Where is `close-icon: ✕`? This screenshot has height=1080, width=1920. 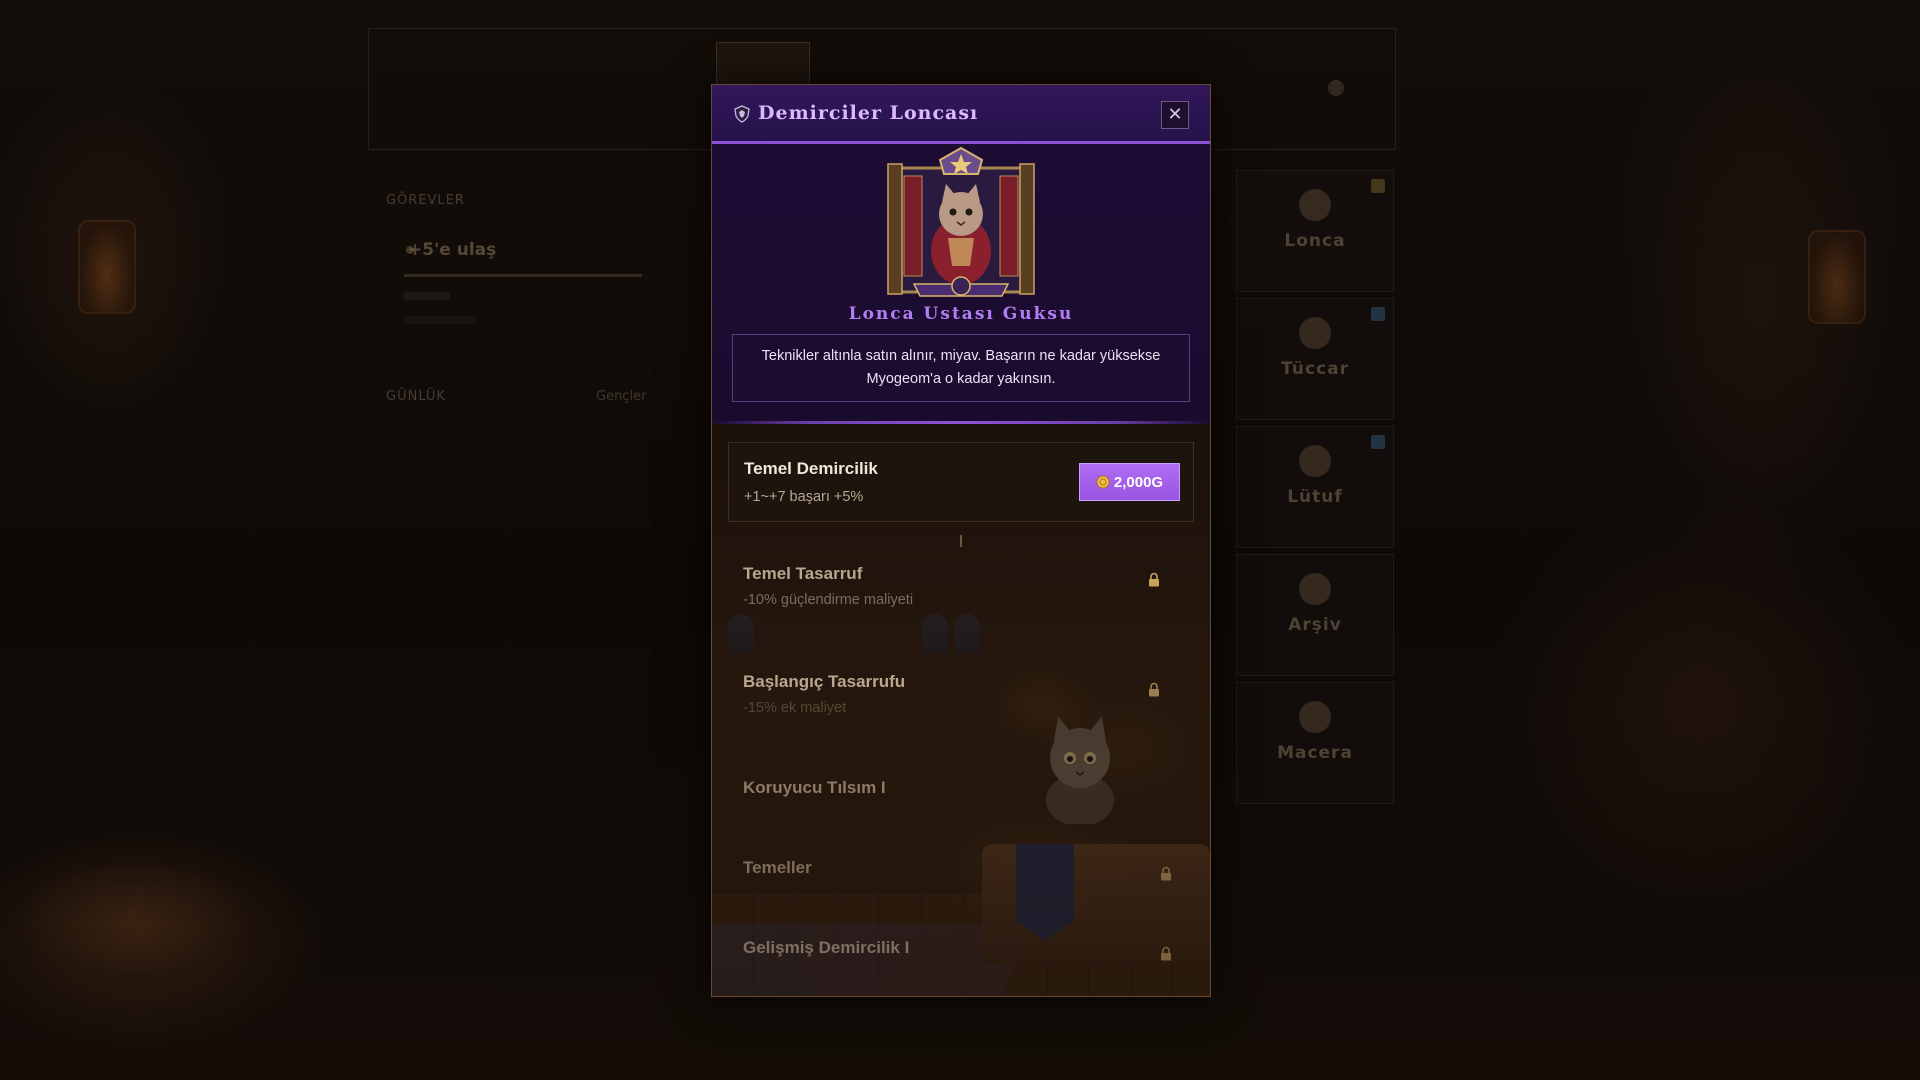
close-icon: ✕ is located at coordinates (1175, 114).